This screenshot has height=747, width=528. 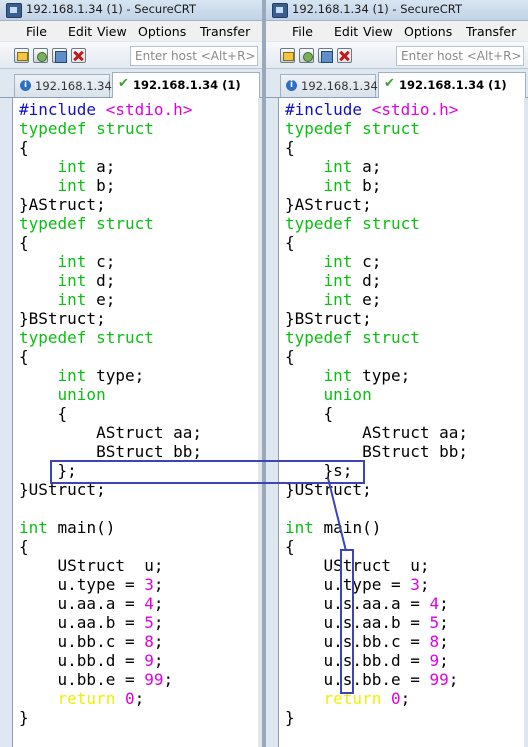 What do you see at coordinates (381, 375) in the screenshot?
I see `code-token: type;` at bounding box center [381, 375].